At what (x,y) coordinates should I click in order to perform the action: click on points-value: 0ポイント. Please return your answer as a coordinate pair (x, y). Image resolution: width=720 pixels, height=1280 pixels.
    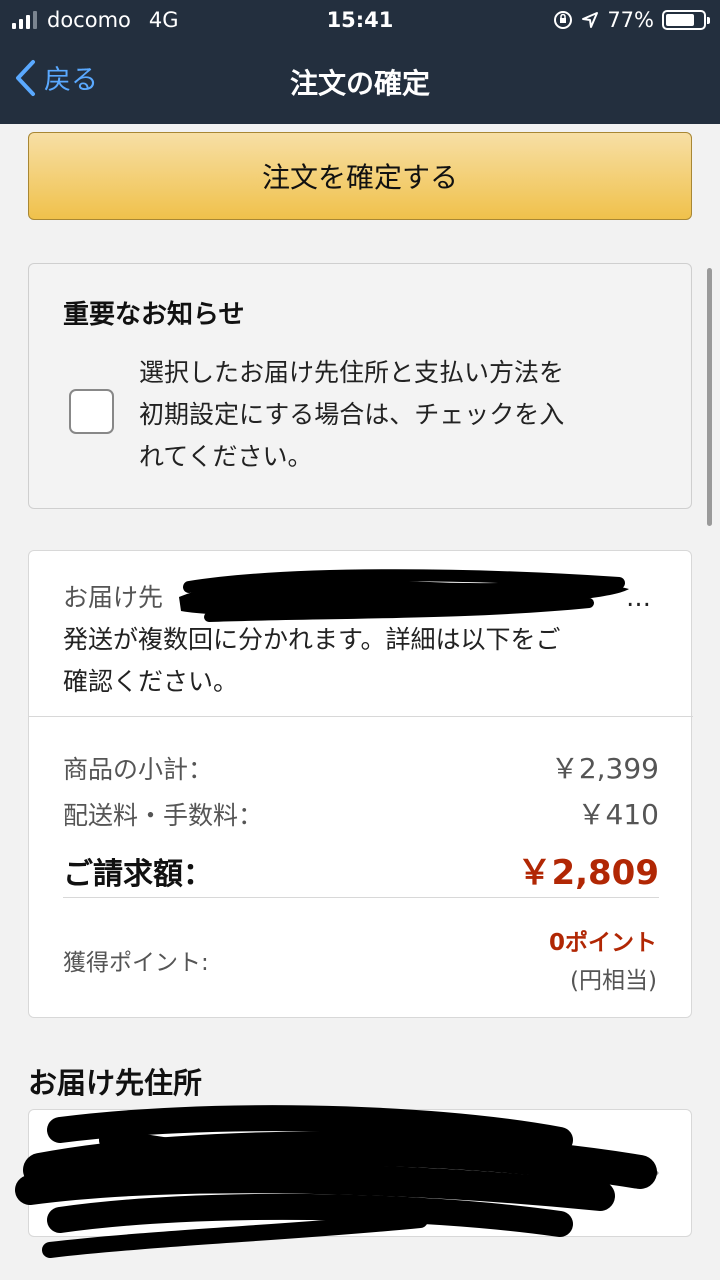
    Looking at the image, I should click on (602, 943).